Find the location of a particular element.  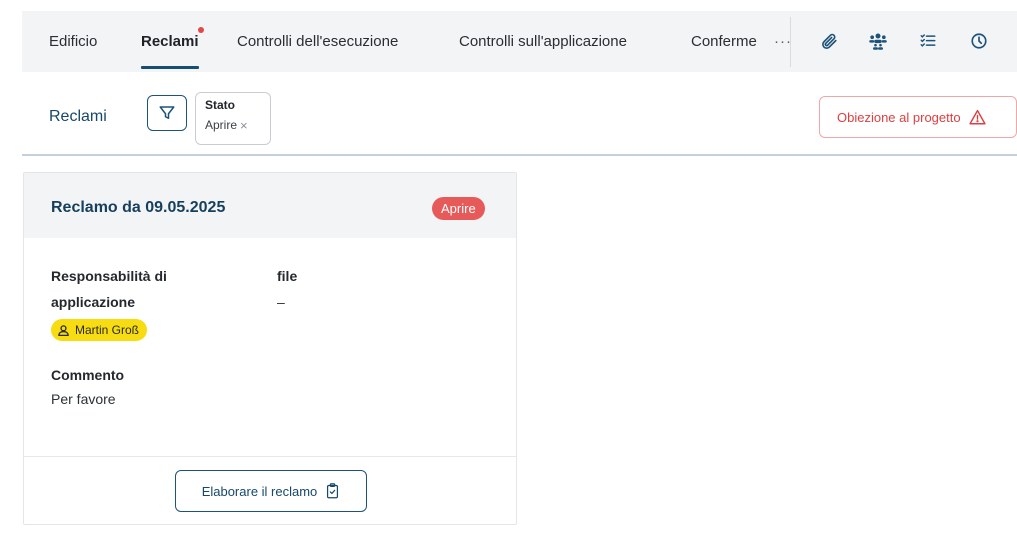

tab-label: Controlli sull'applicazione is located at coordinates (543, 41).